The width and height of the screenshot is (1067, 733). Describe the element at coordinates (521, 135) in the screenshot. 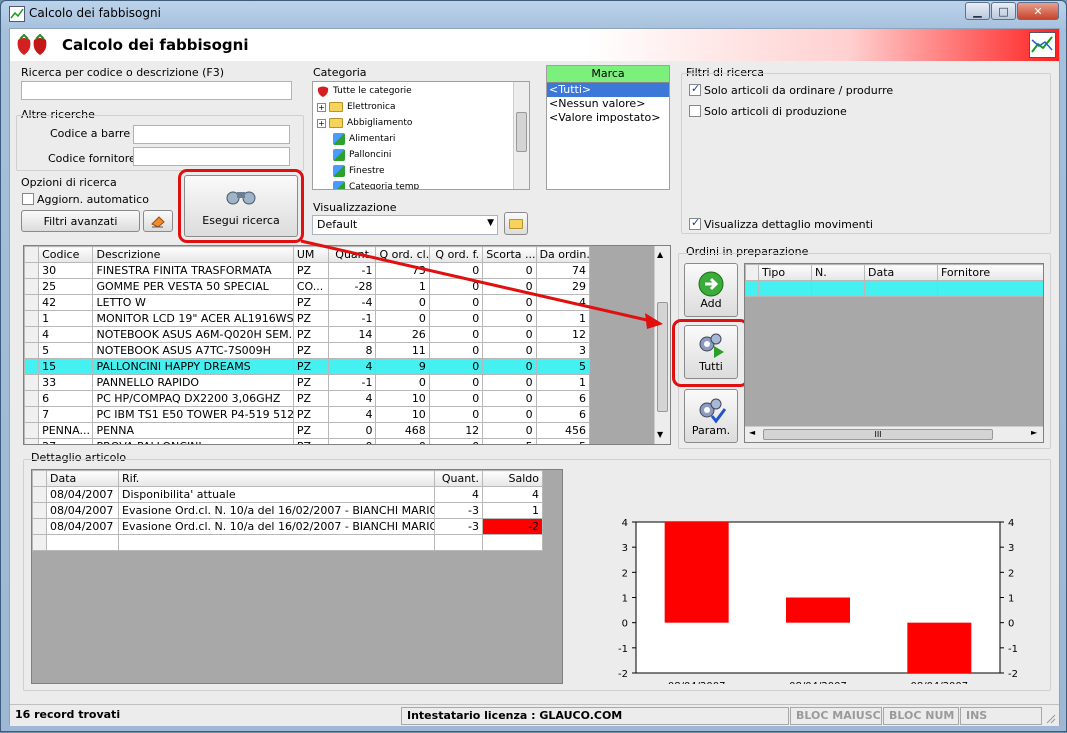

I see `category-scrollbar` at that location.